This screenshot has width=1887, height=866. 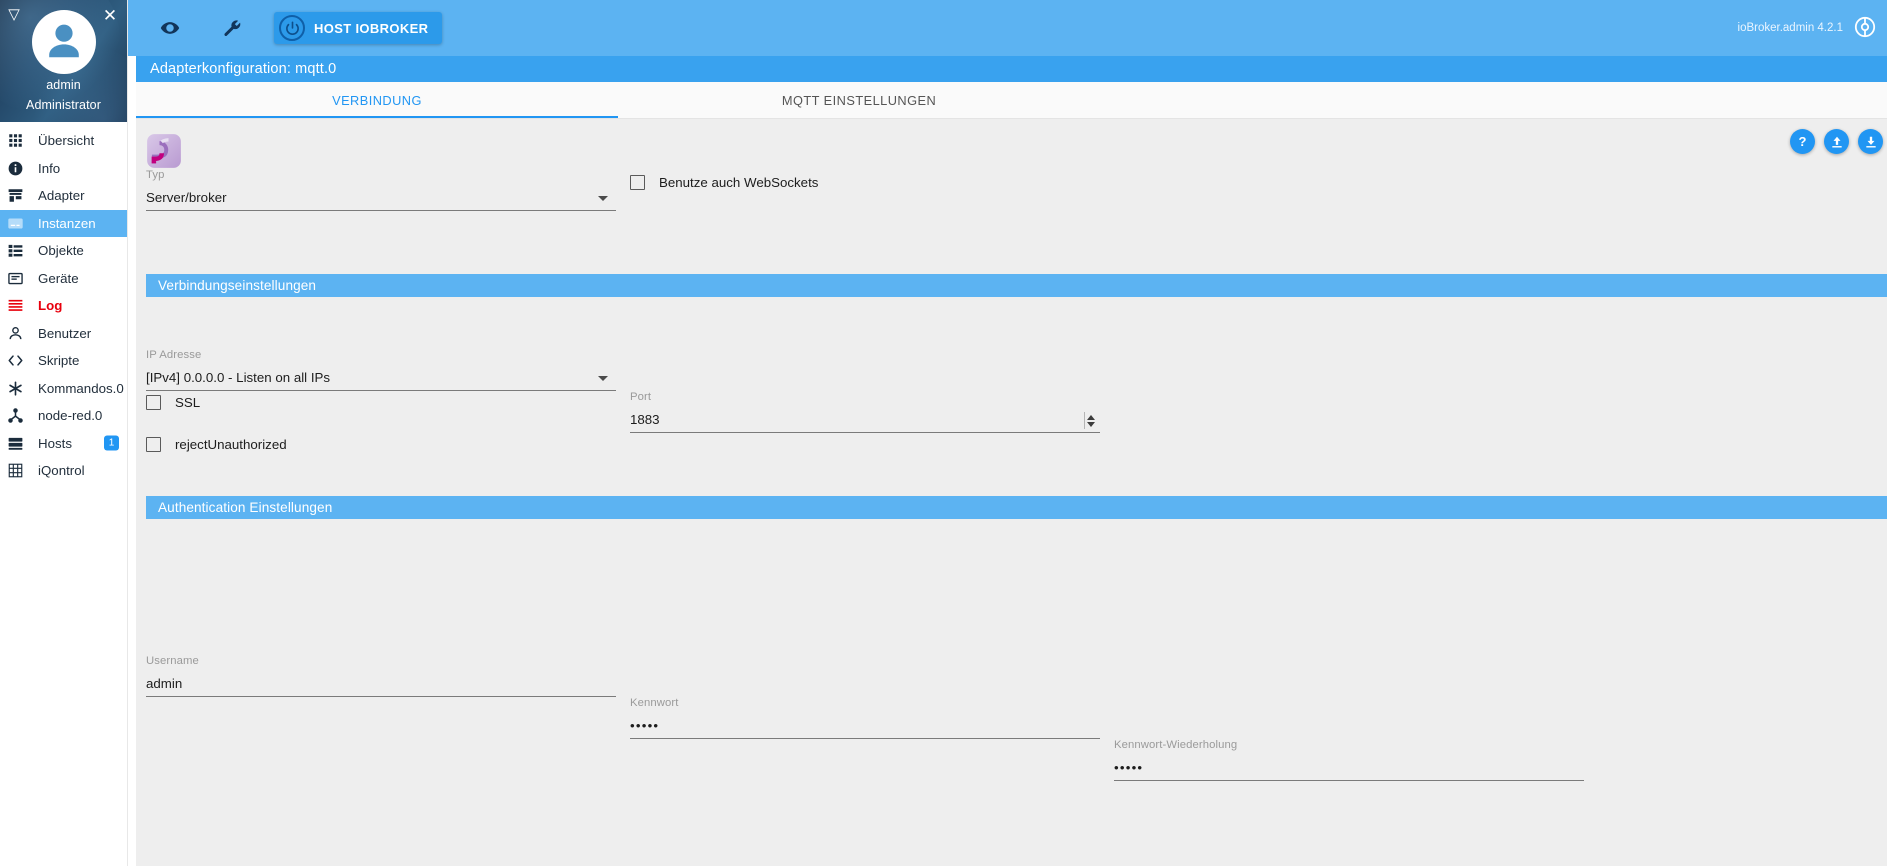 I want to click on websockets-label: Benutze auch WebSockets, so click(x=739, y=182).